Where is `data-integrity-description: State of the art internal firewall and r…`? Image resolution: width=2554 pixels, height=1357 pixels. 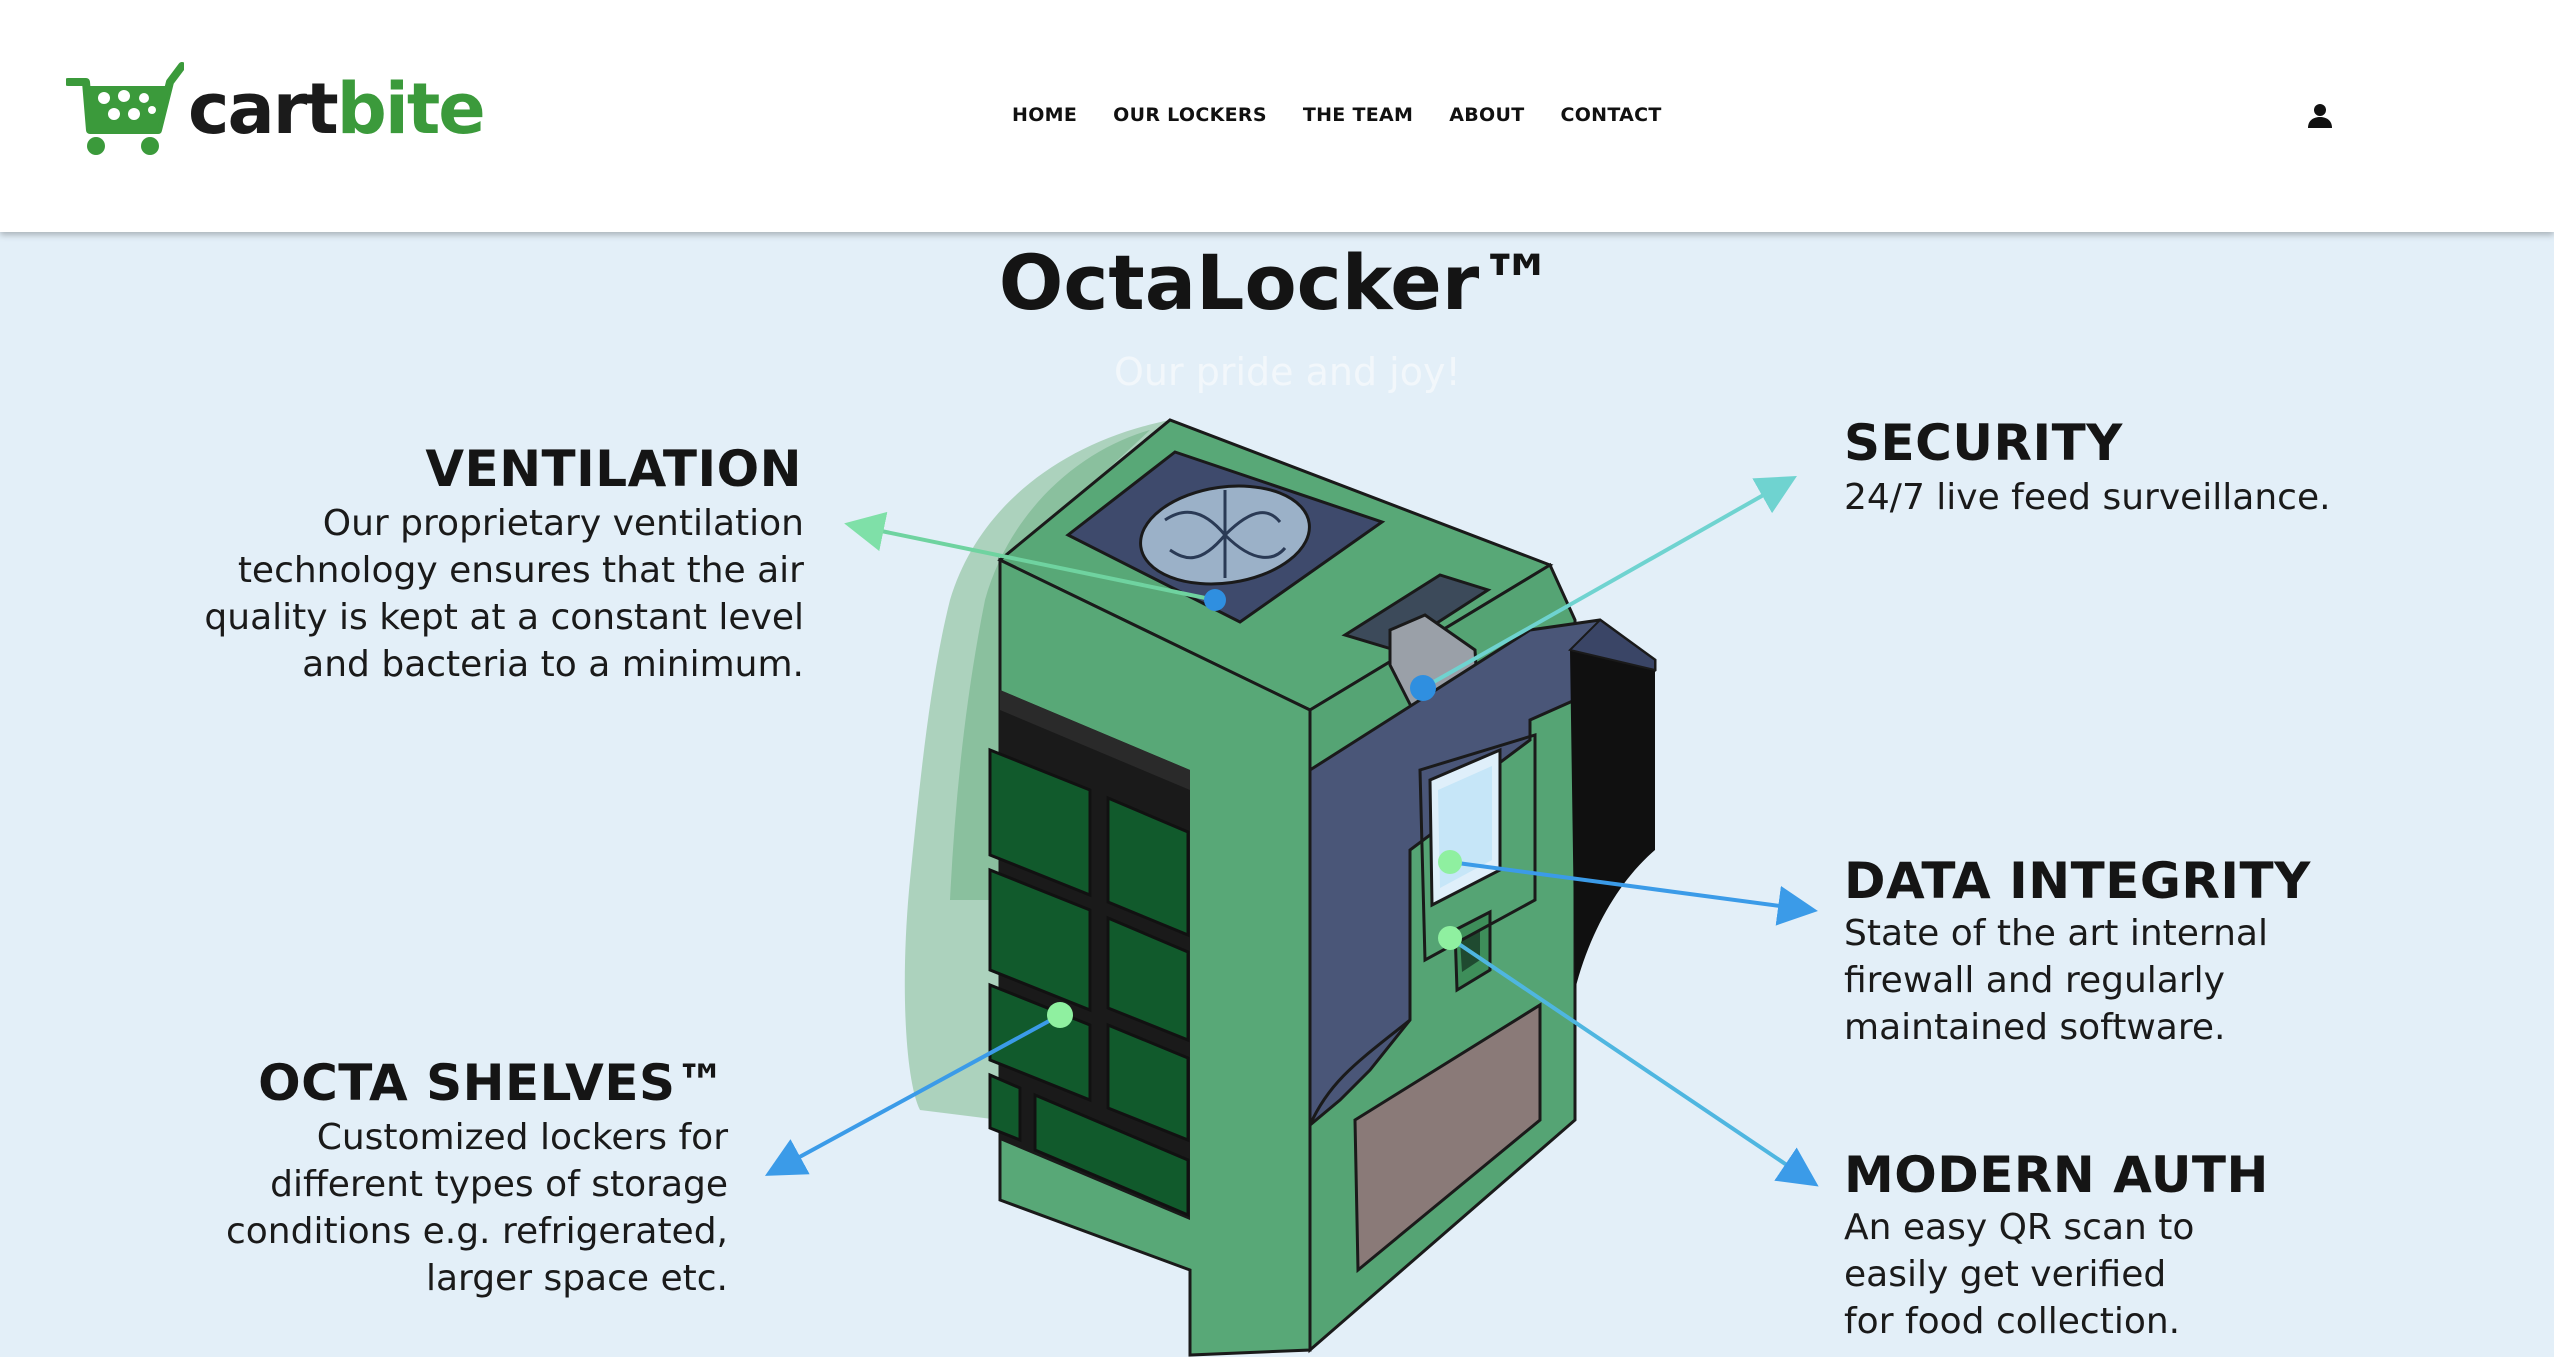
data-integrity-description: State of the art internal firewall and r… is located at coordinates (2056, 980).